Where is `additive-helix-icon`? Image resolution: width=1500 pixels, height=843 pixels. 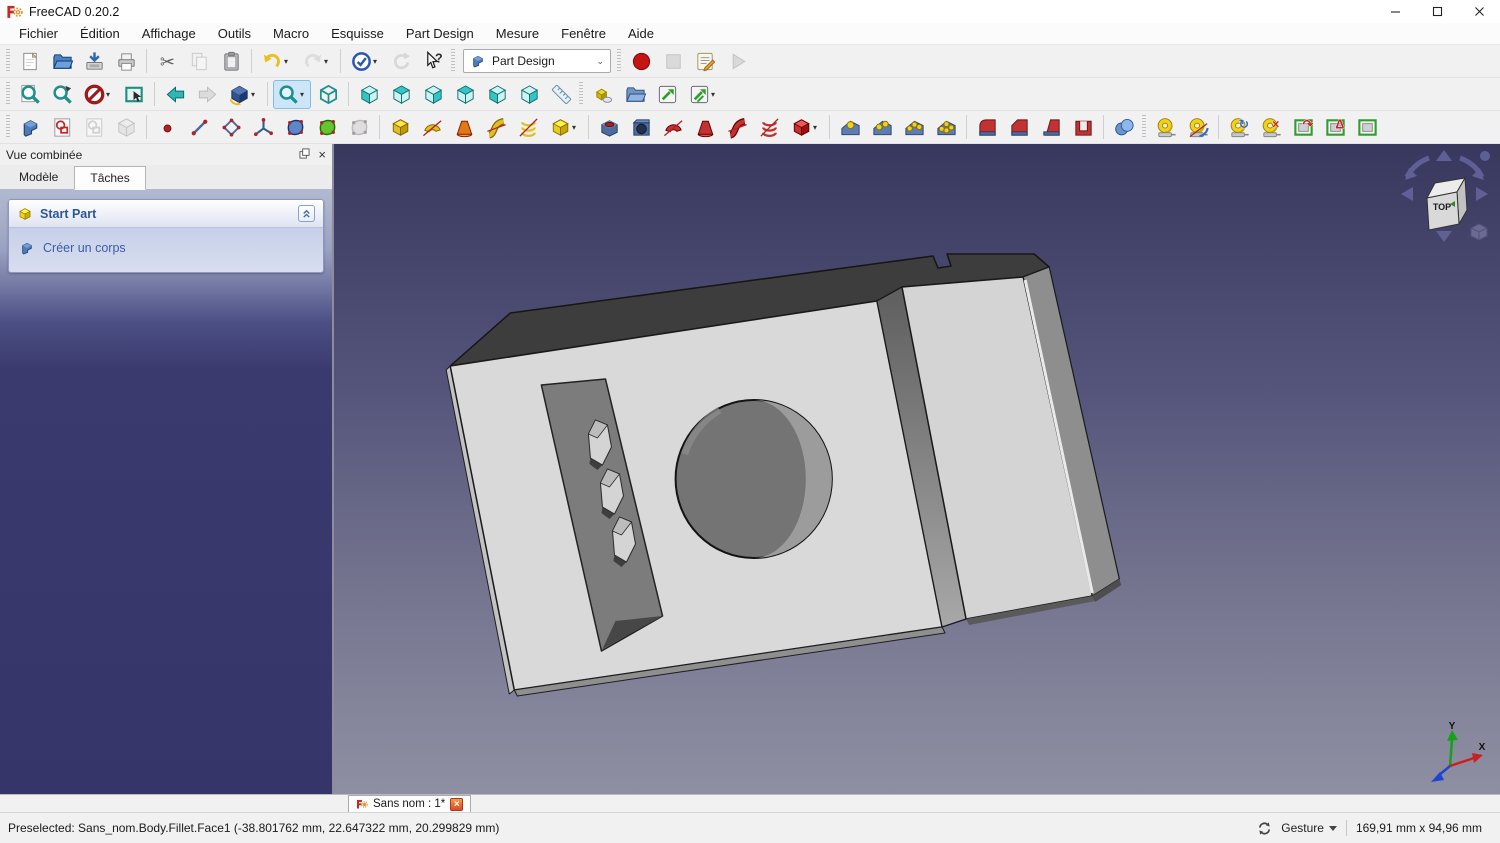
additive-helix-icon is located at coordinates (528, 127).